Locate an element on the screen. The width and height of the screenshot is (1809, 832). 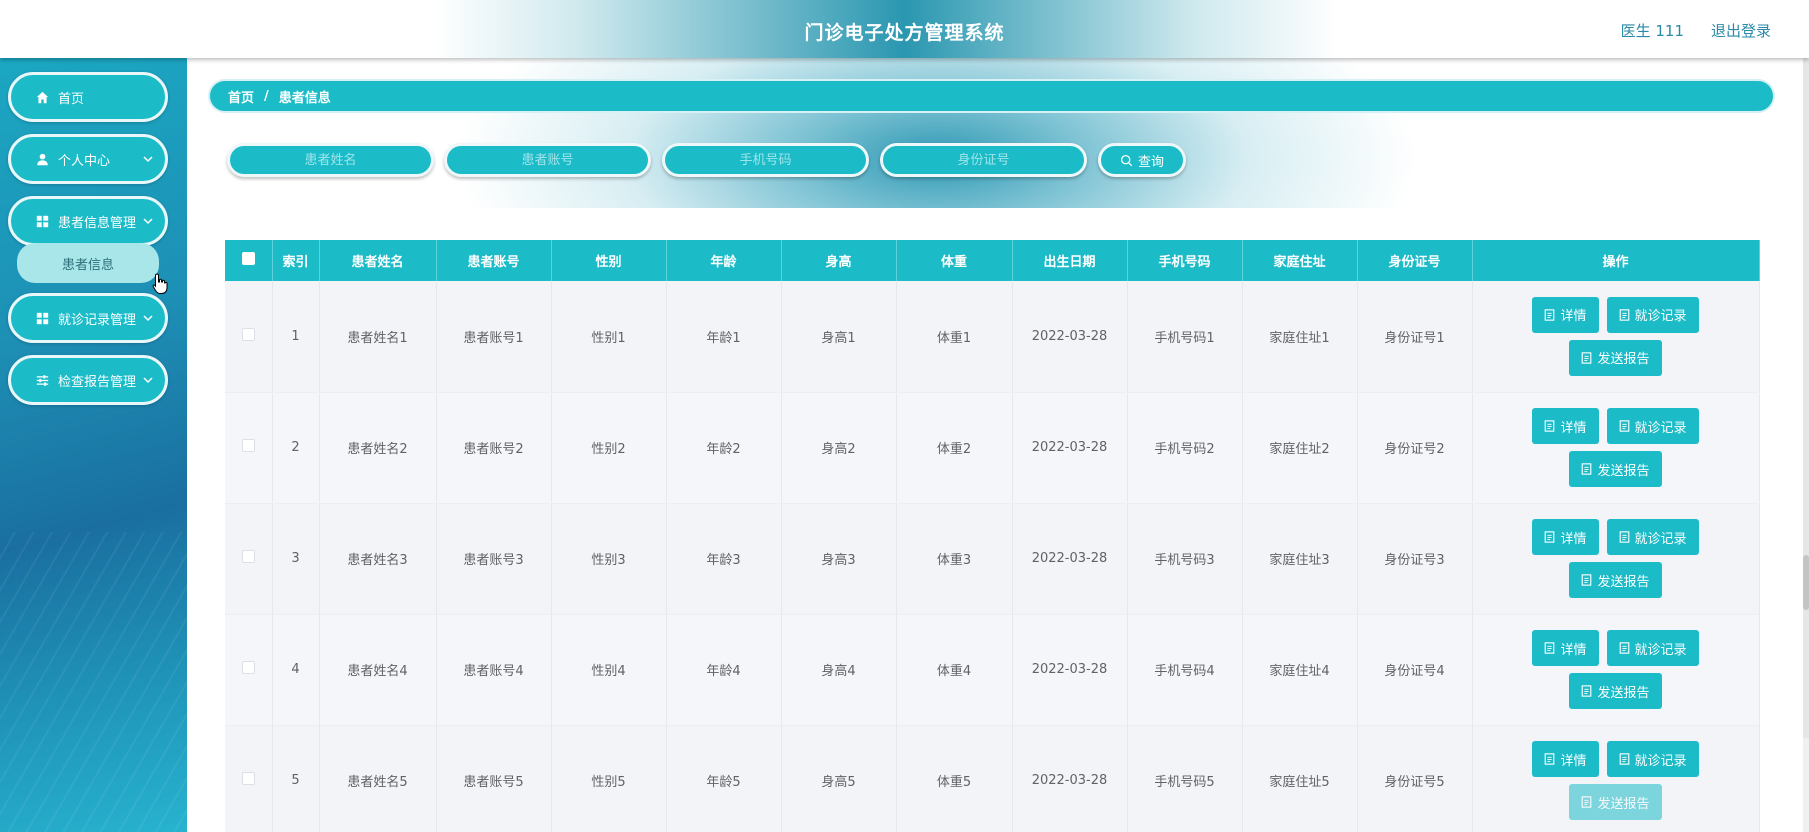
cell-address: 家庭住址4 is located at coordinates (1300, 670).